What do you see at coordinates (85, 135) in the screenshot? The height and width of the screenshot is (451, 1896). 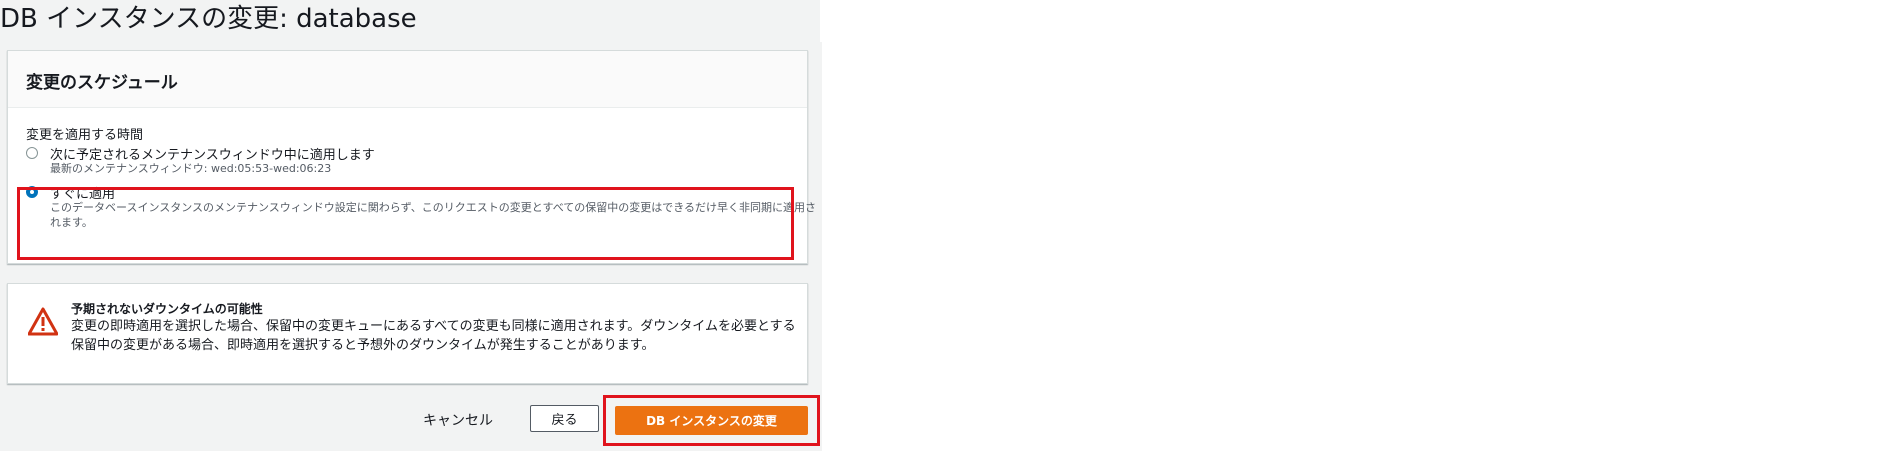 I see `apply-time-label: 変更を適用する時間` at bounding box center [85, 135].